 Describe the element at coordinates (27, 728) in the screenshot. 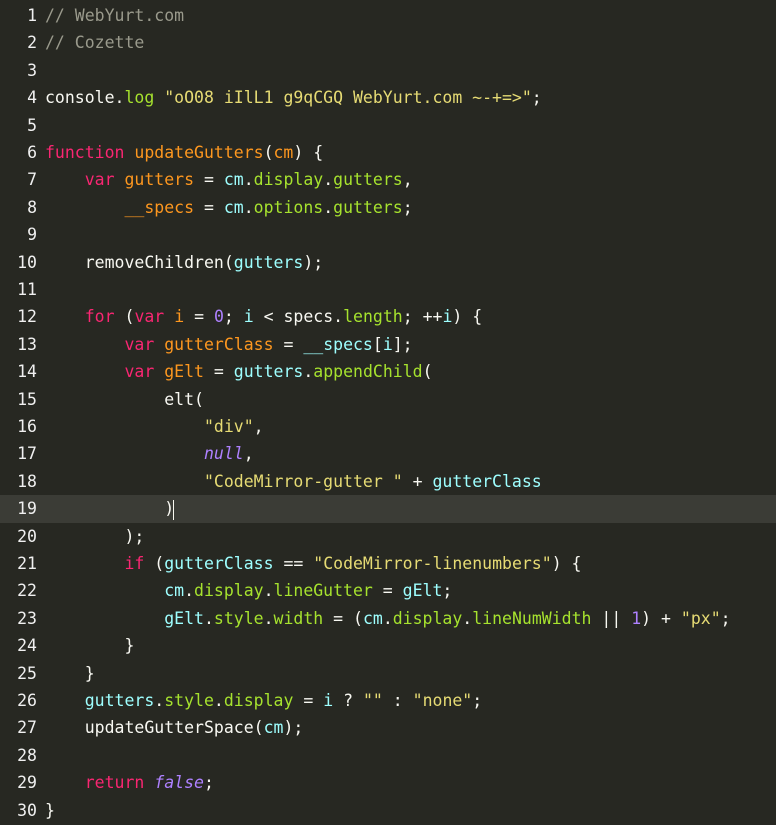

I see `line-number: 27` at that location.